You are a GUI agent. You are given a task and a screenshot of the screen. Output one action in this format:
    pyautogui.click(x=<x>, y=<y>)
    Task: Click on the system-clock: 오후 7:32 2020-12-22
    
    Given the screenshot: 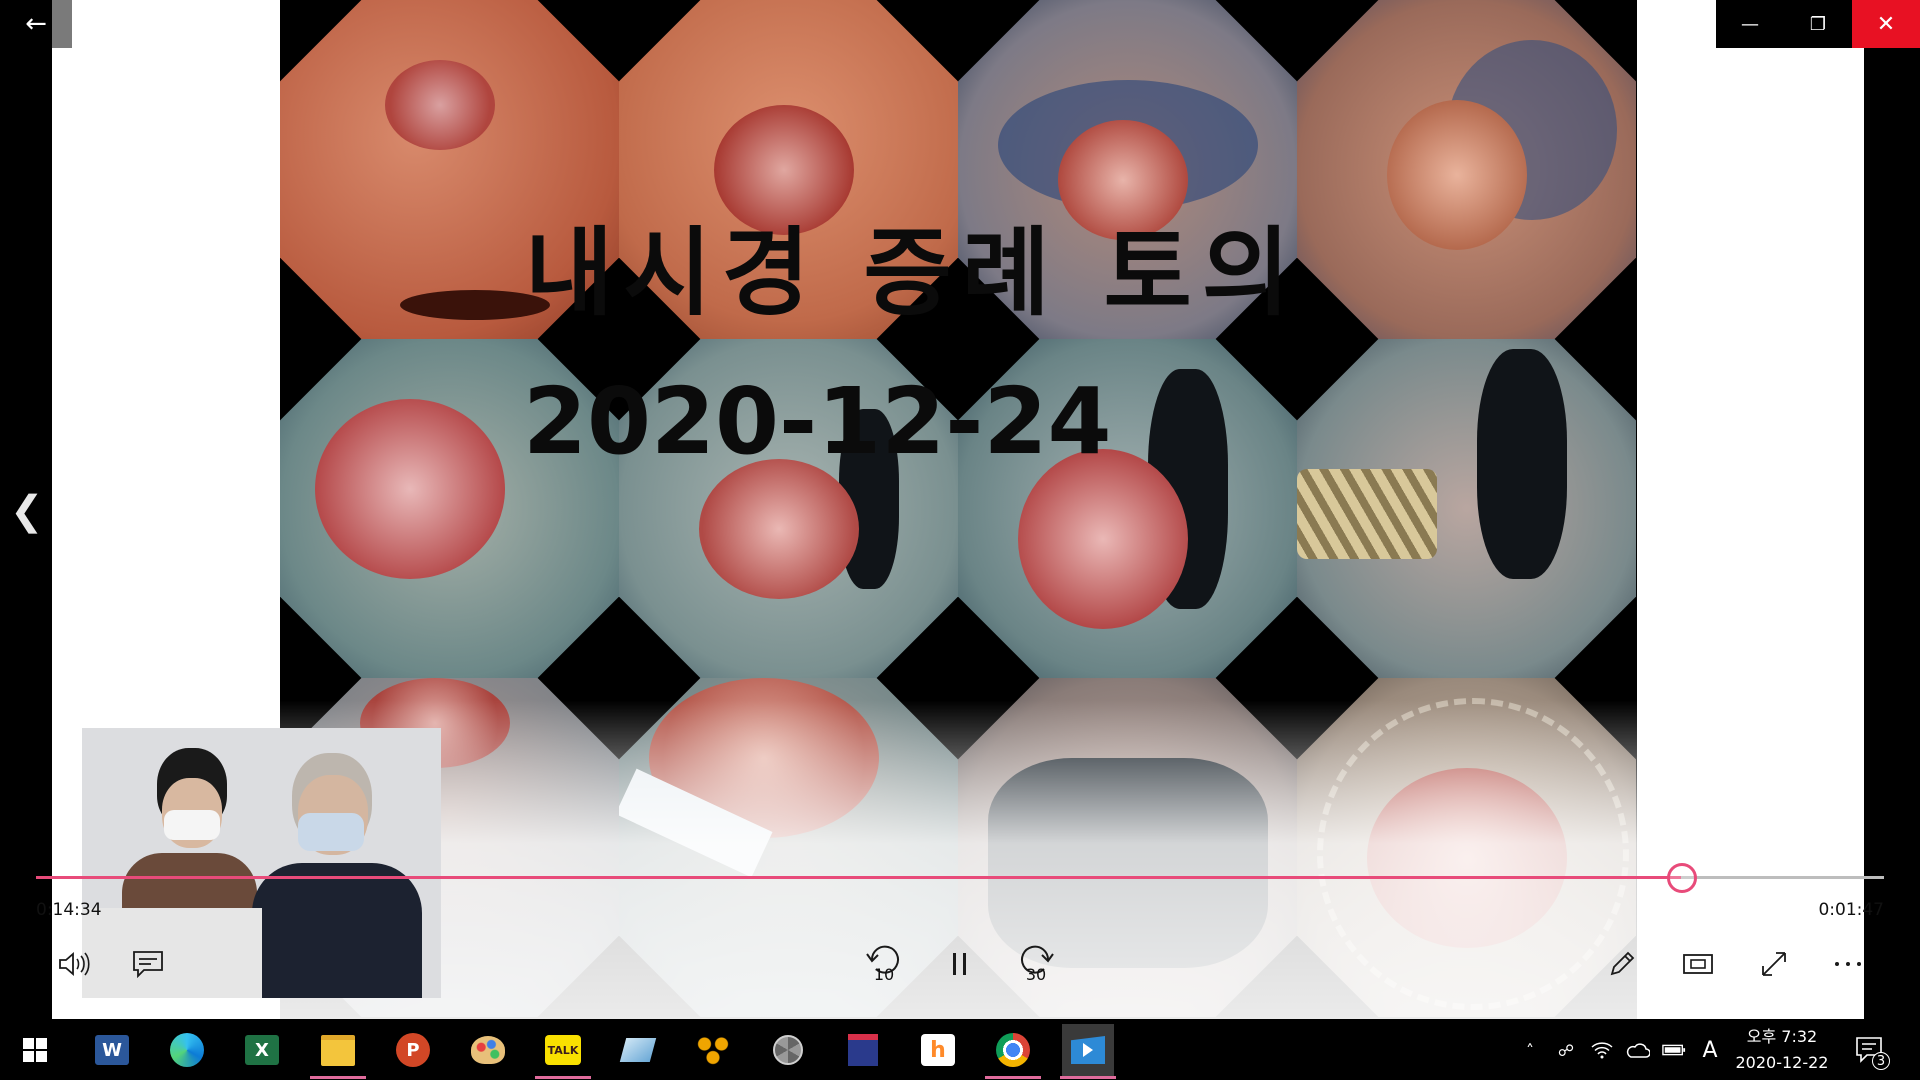 What is the action you would take?
    pyautogui.click(x=1782, y=1050)
    